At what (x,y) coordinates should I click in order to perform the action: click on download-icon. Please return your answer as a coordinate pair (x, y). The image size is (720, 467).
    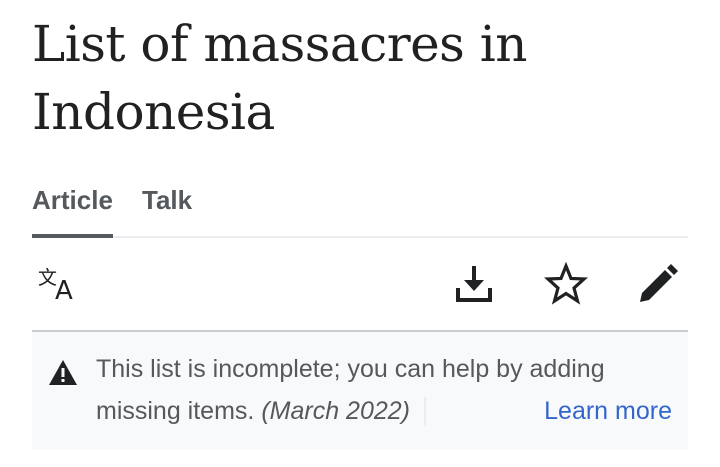
    Looking at the image, I should click on (474, 284).